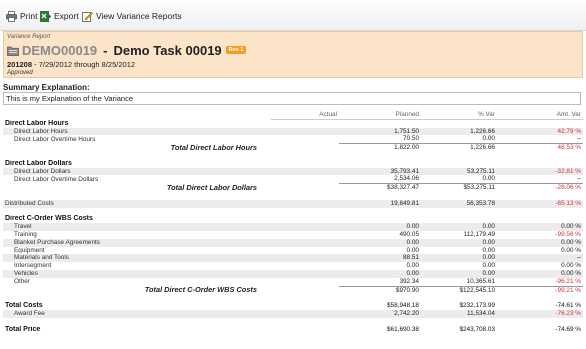 This screenshot has width=586, height=349. Describe the element at coordinates (568, 329) in the screenshot. I see `cell-pct: -74.69 %` at that location.